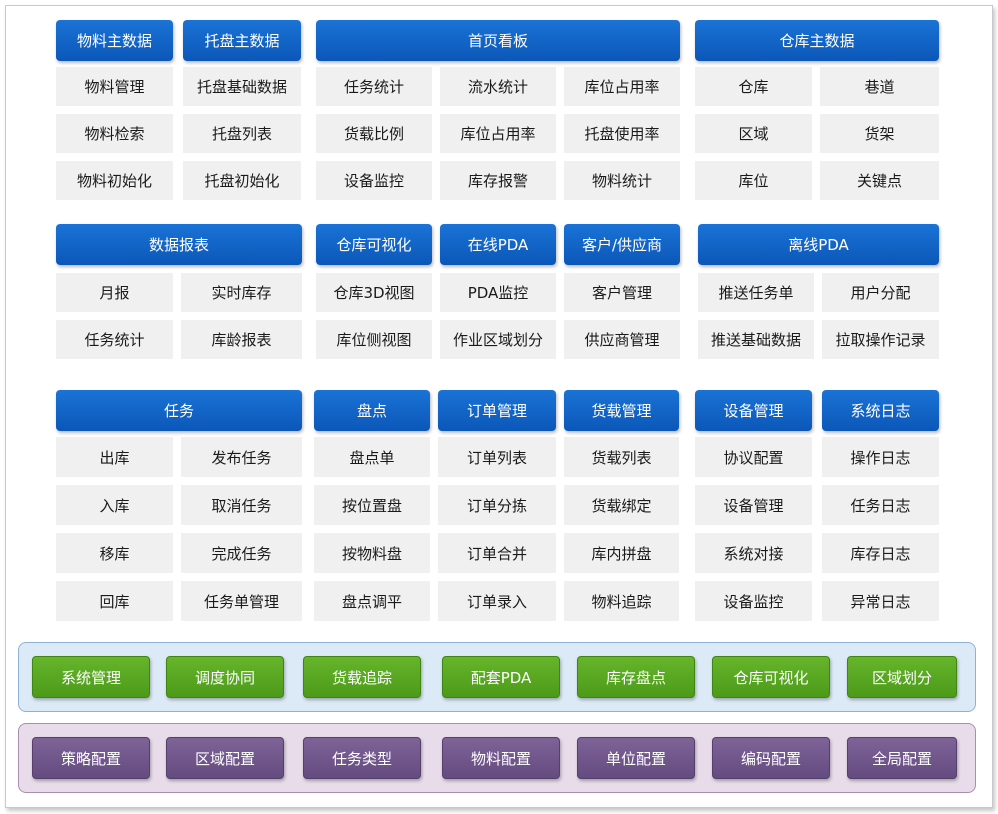 This screenshot has height=814, width=998. I want to click on cell-shelf: 货架, so click(879, 133).